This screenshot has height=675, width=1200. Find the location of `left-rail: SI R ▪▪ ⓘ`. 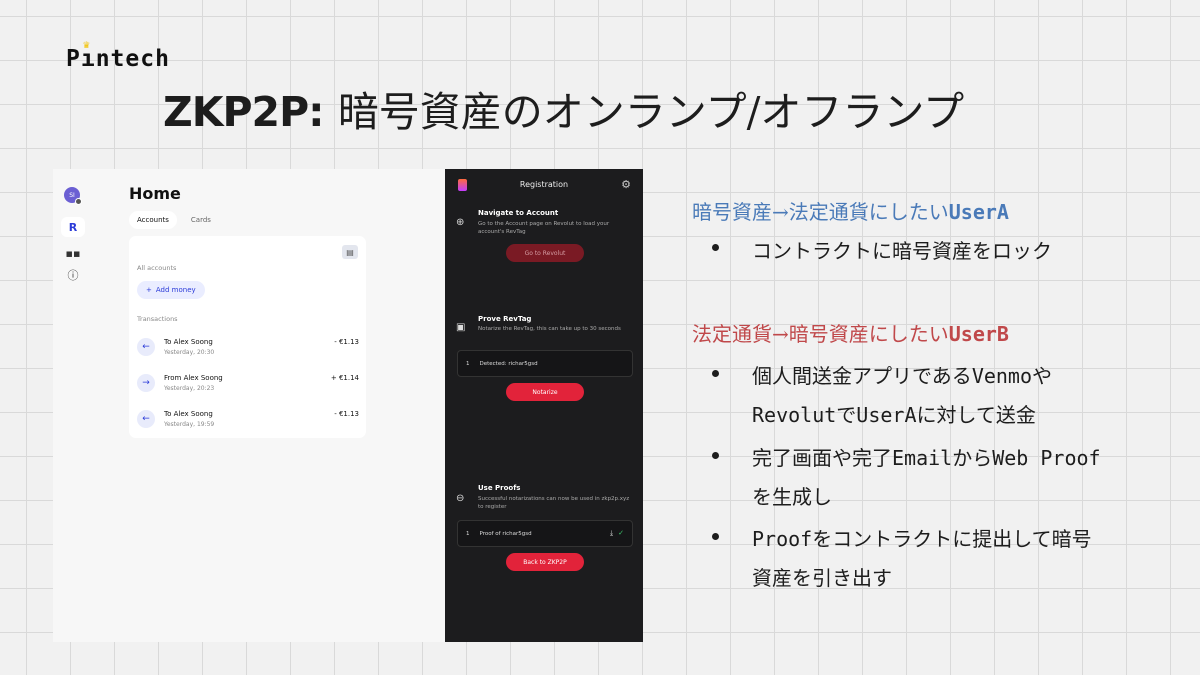

left-rail: SI R ▪▪ ⓘ is located at coordinates (75, 236).